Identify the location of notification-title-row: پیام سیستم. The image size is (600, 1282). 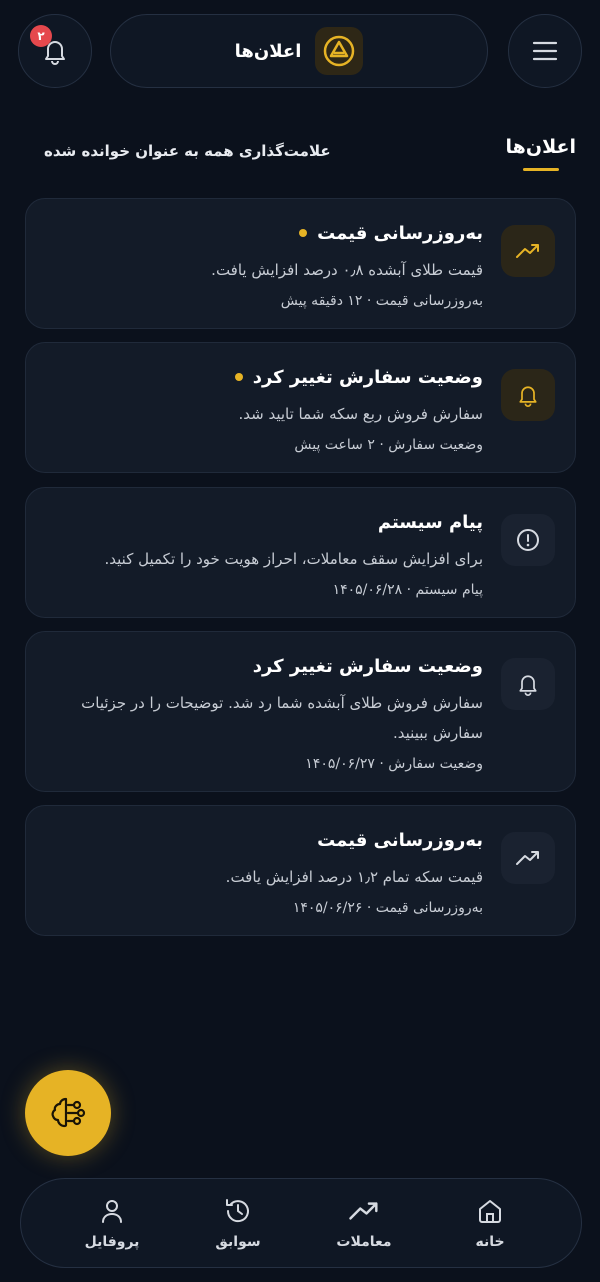
(266, 522).